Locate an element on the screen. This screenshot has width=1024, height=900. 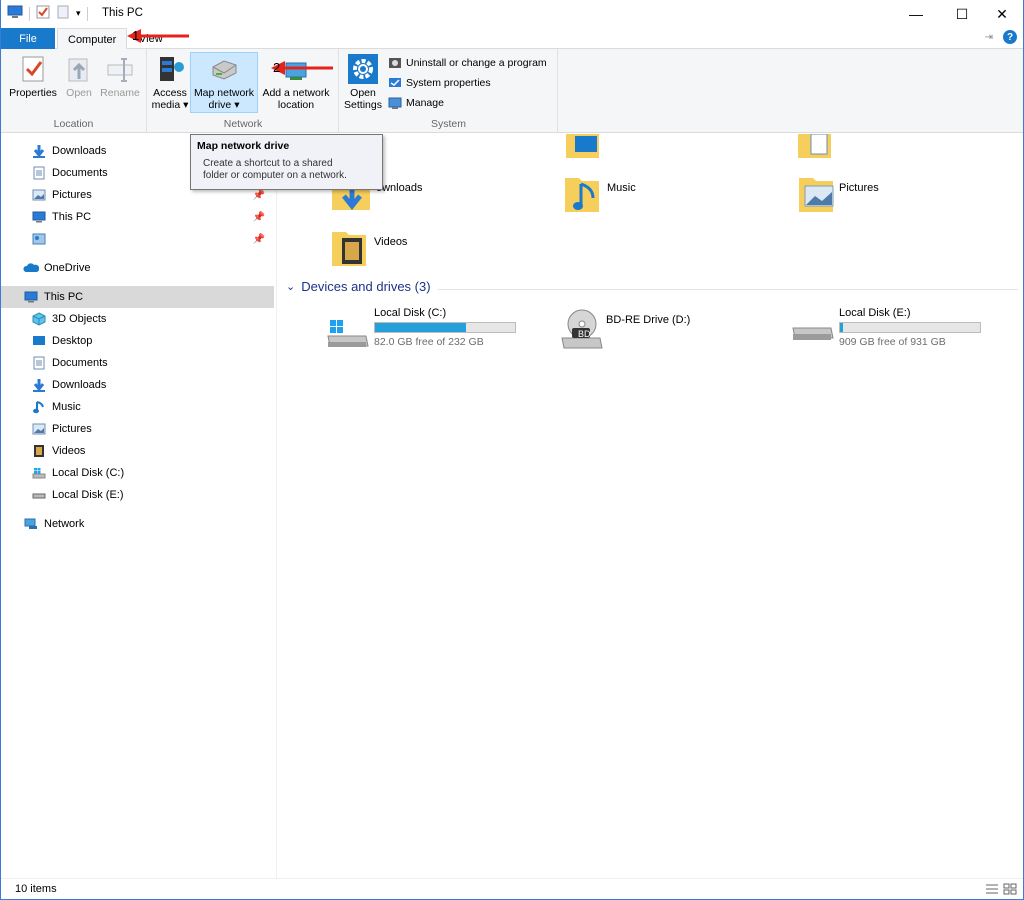
drive-tile-e: Local Disk (E:) 909 GB free of 931 GB is located at coordinates (891, 329).